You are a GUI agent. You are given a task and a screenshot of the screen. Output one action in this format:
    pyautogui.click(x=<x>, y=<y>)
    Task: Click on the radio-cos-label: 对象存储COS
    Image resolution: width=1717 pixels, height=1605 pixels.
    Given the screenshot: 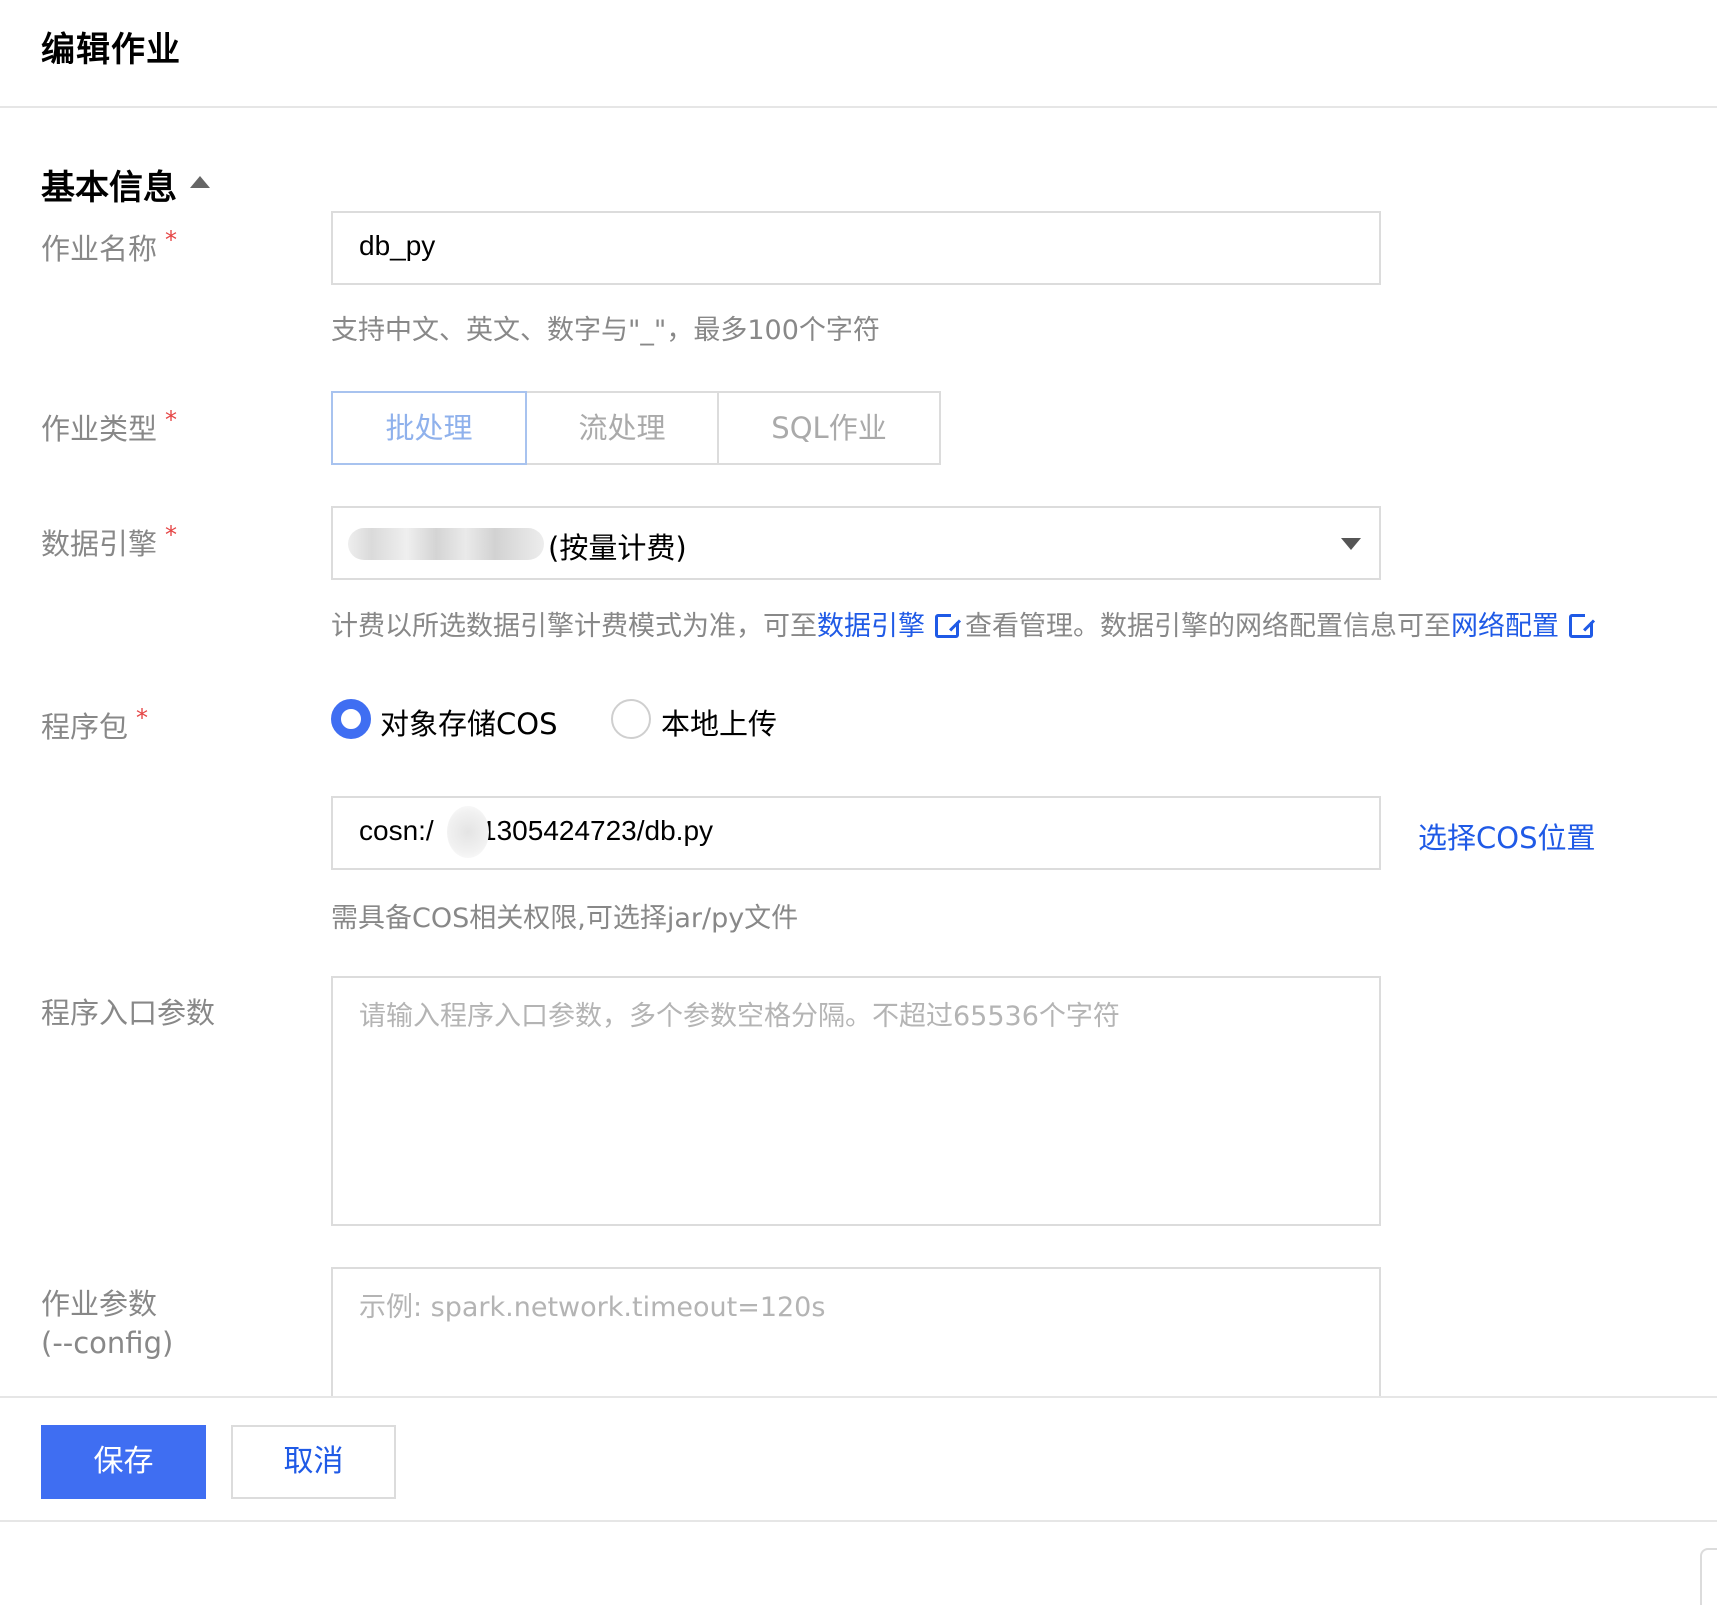 What is the action you would take?
    pyautogui.click(x=468, y=722)
    